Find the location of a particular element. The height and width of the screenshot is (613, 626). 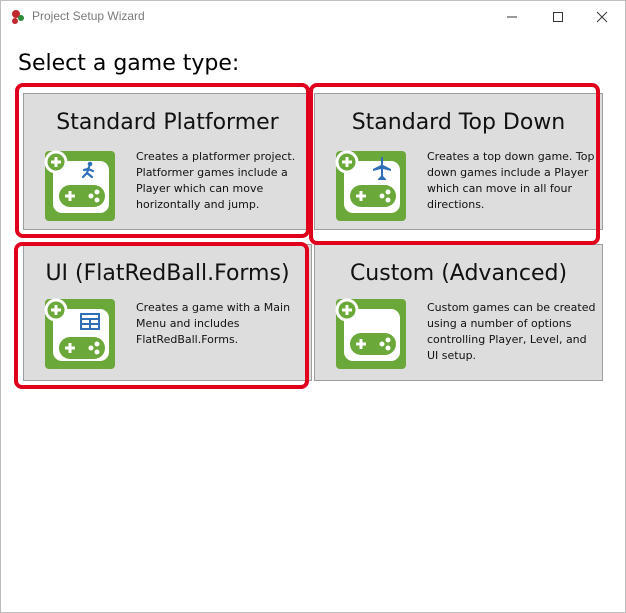

card-title: Standard Platformer is located at coordinates (167, 122).